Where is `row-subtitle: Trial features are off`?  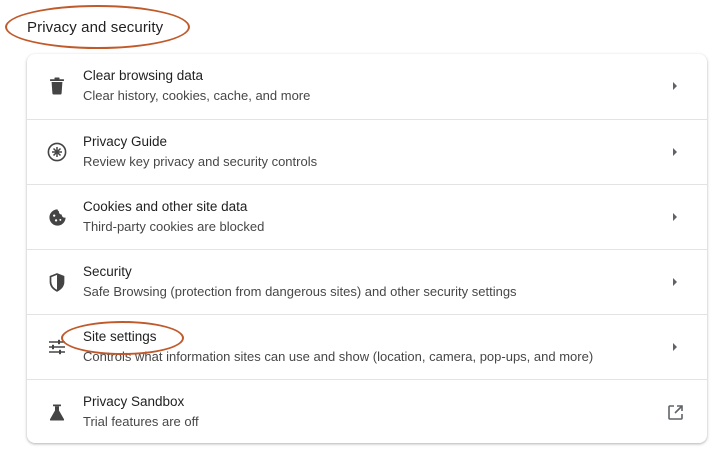
row-subtitle: Trial features are off is located at coordinates (141, 421).